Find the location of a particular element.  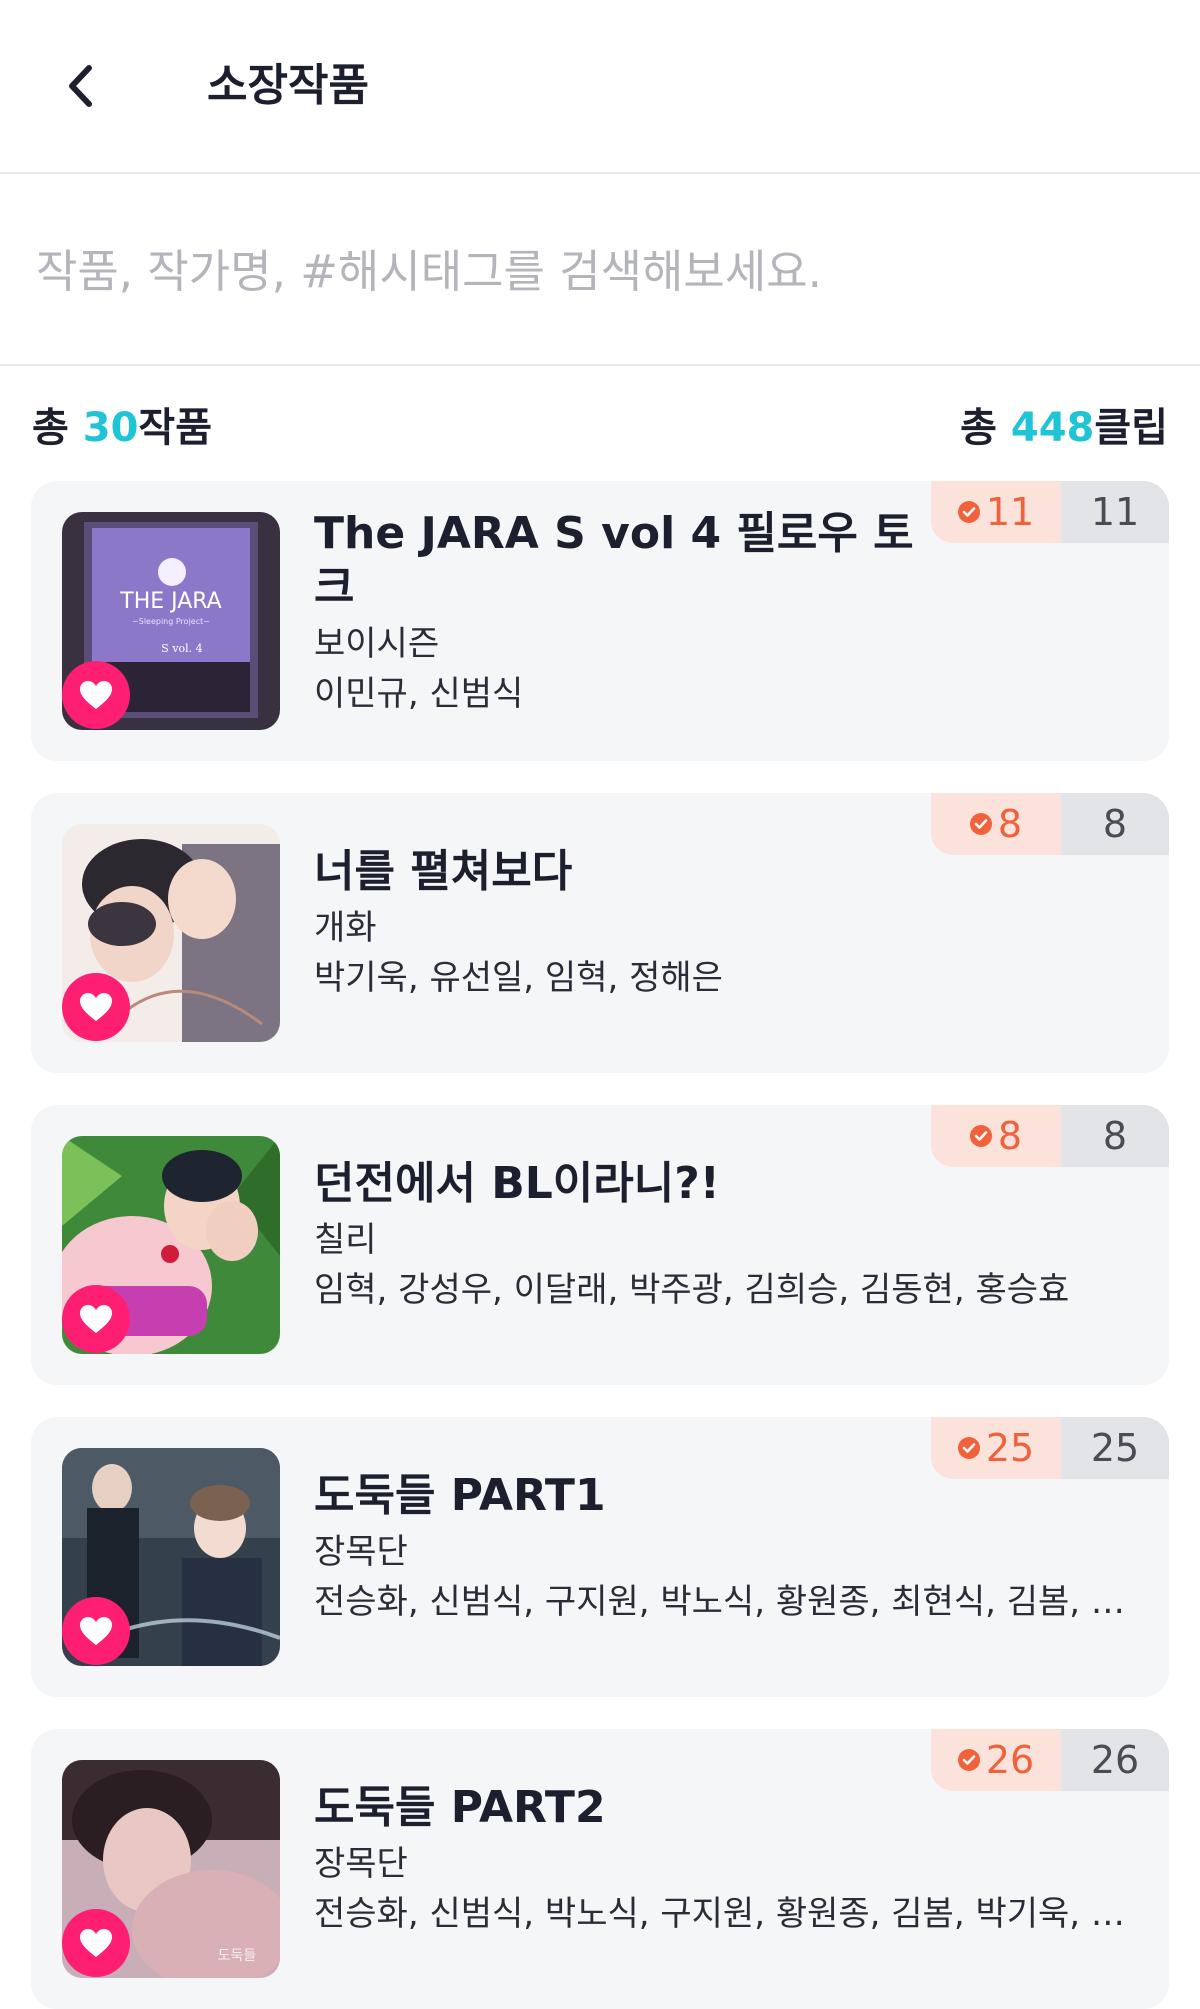

work-publisher: 개화 is located at coordinates (345, 928).